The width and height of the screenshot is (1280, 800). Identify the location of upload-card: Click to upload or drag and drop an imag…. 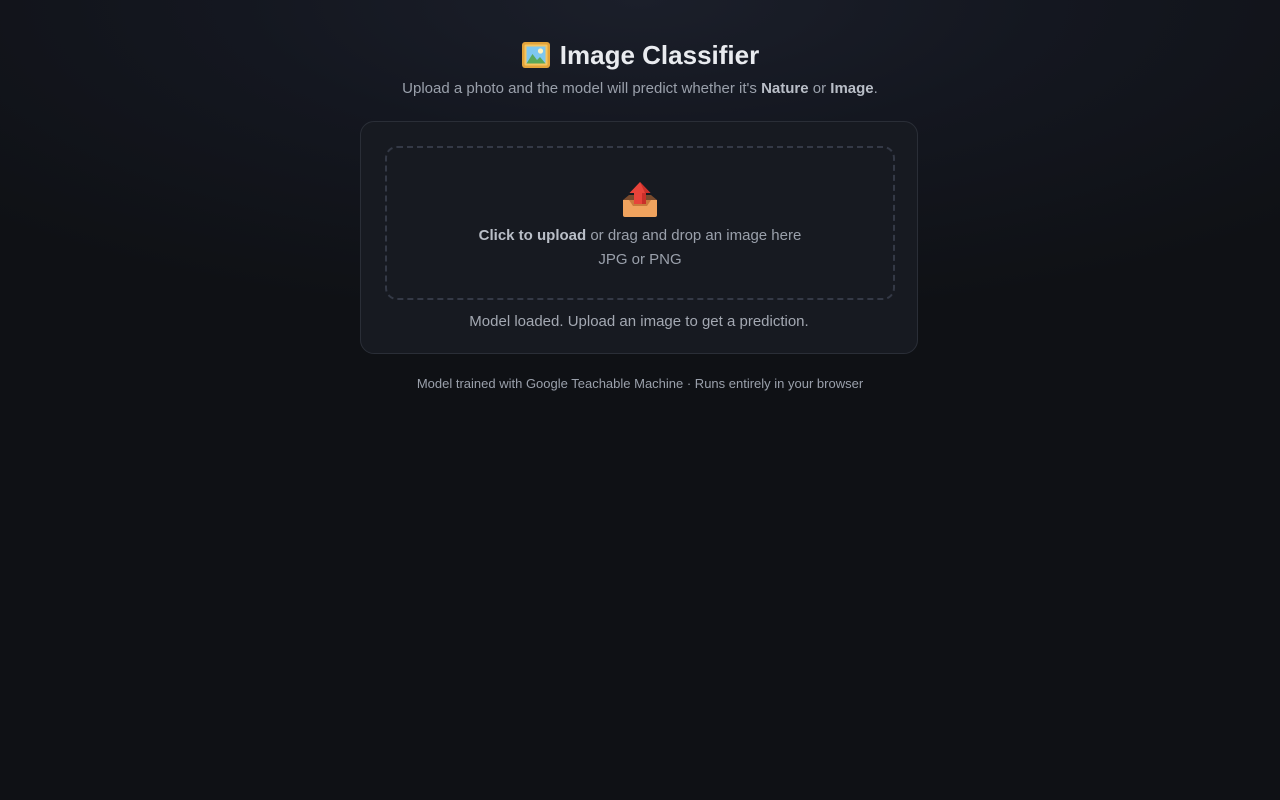
(639, 237).